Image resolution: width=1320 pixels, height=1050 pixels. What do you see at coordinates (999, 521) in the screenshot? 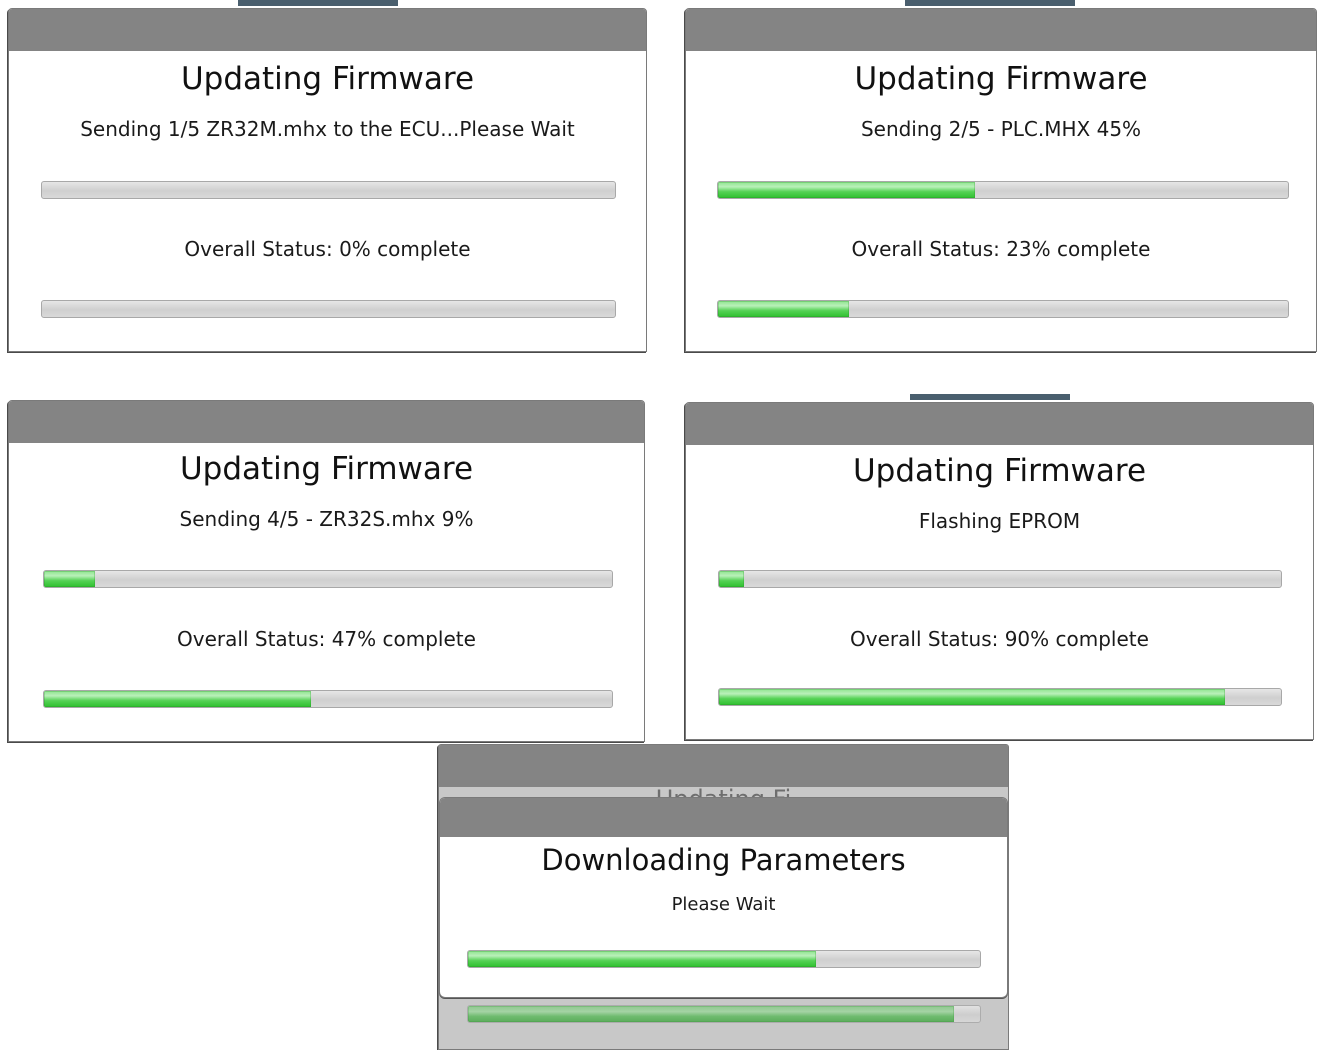
I see `file-status-text: Flashing EPROM` at bounding box center [999, 521].